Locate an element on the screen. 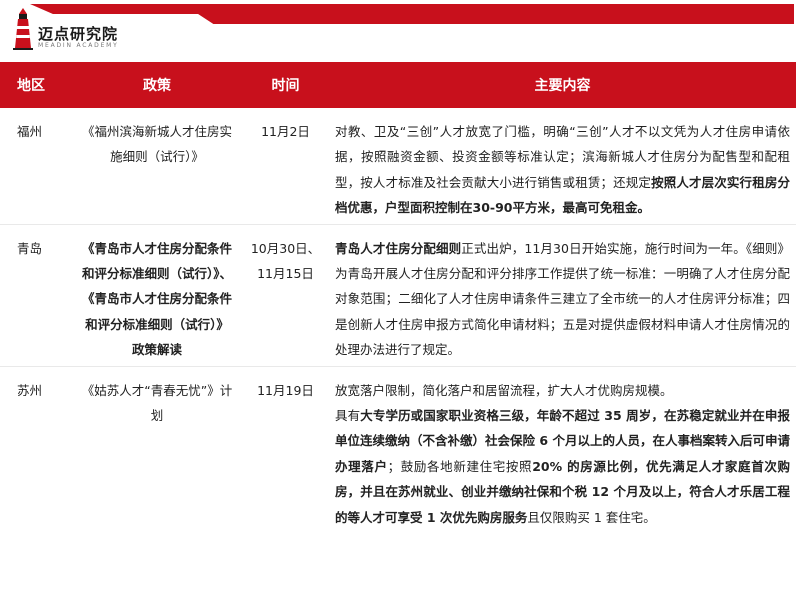 The image size is (800, 613). time-value: 11月15日 is located at coordinates (285, 274).